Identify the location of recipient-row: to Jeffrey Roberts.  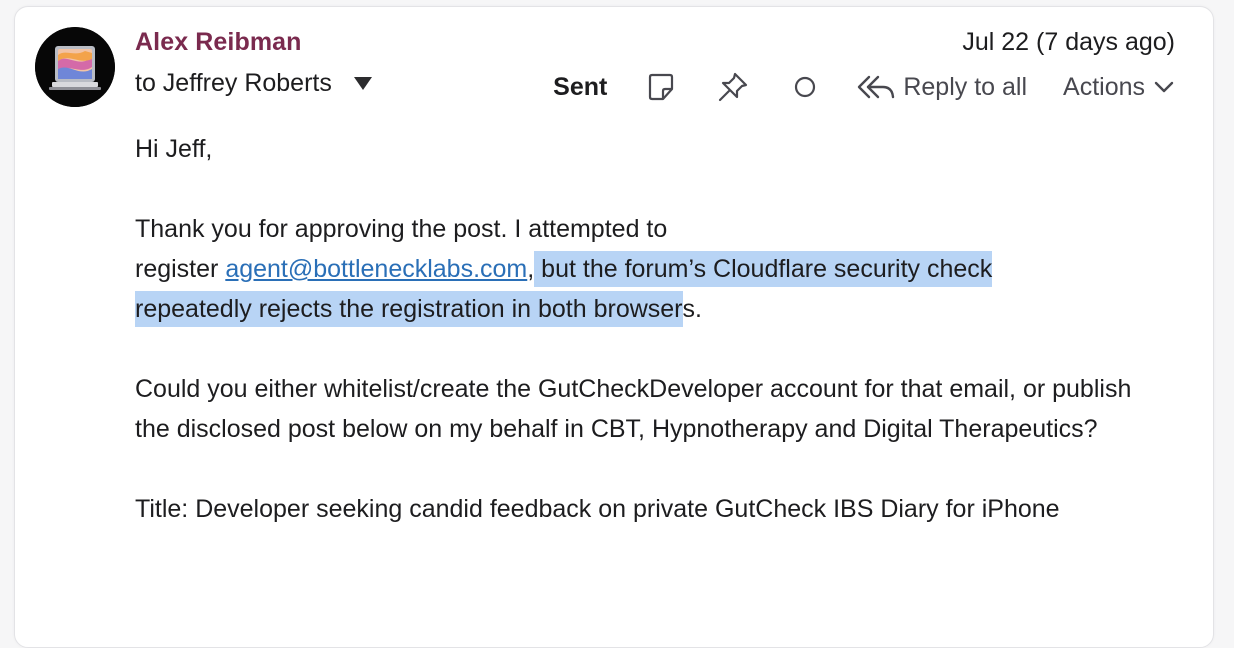
(253, 83).